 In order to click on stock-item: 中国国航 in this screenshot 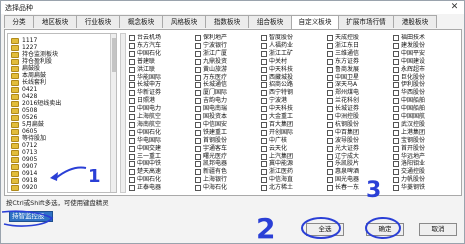, I will do `click(409, 117)`.